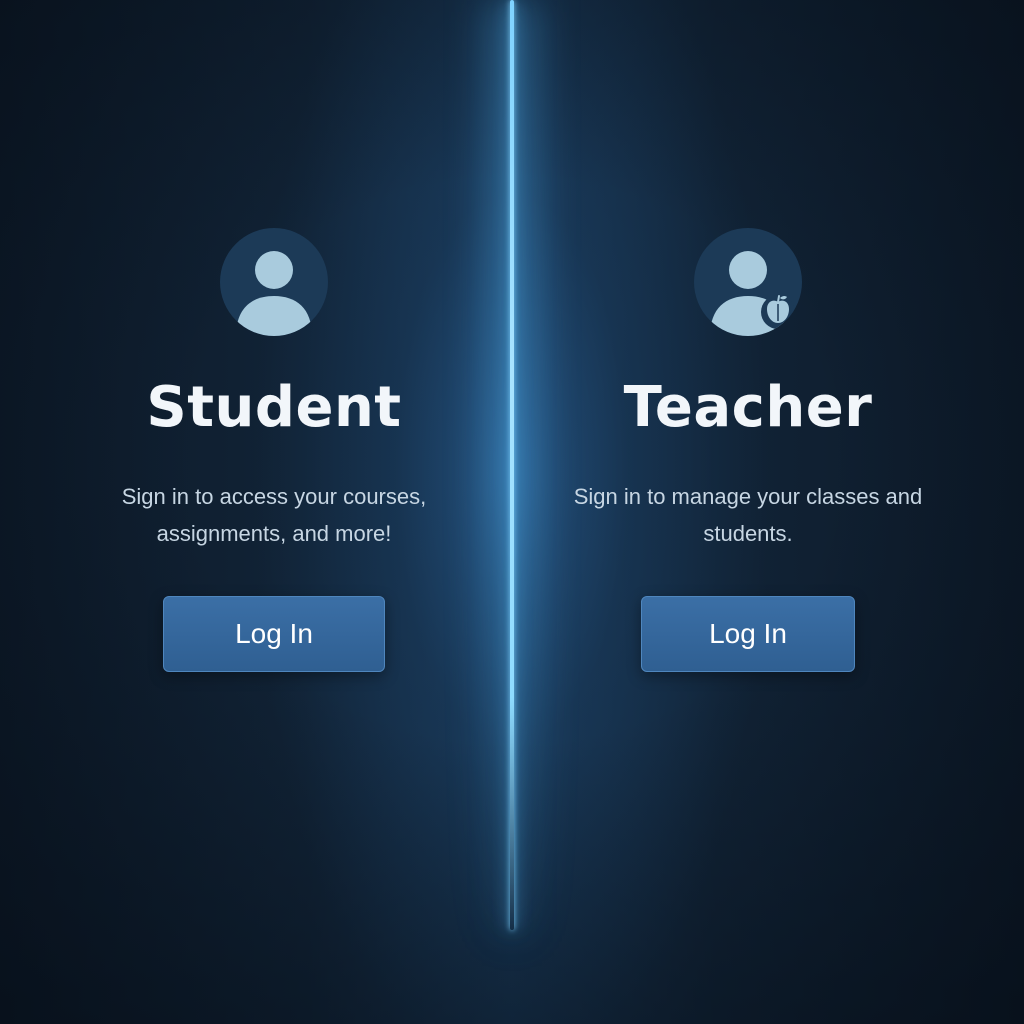  Describe the element at coordinates (778, 310) in the screenshot. I see `apple-icon` at that location.